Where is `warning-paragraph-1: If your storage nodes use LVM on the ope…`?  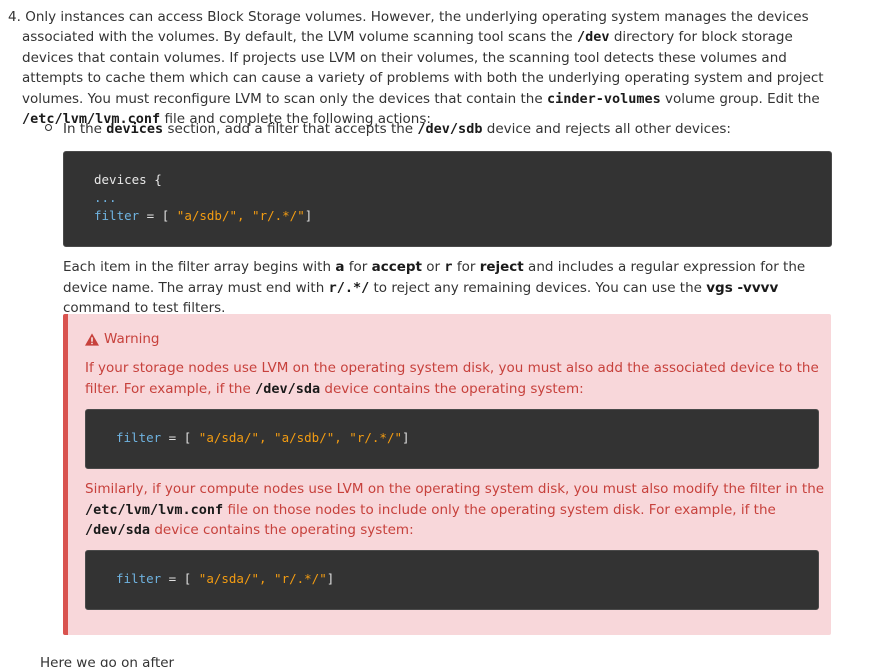 warning-paragraph-1: If your storage nodes use LVM on the ope… is located at coordinates (452, 378).